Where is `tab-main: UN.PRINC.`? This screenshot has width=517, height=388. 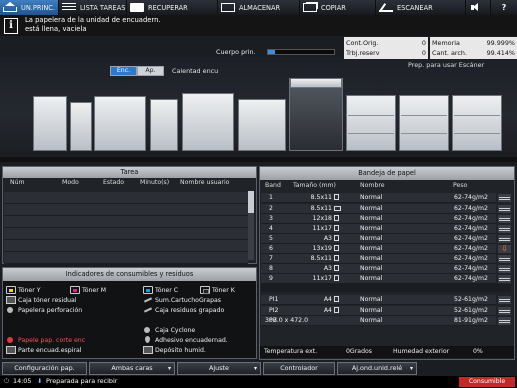 tab-main: UN.PRINC. is located at coordinates (29, 7).